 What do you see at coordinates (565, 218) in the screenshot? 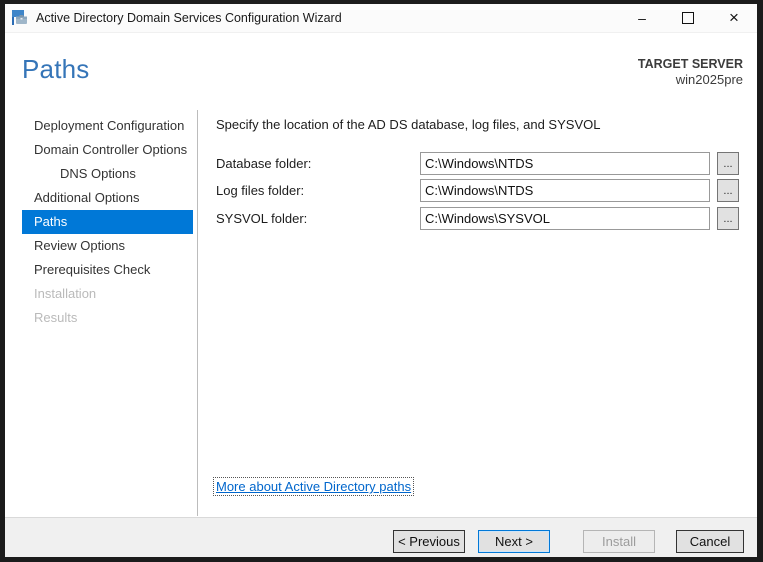
I see `sysvol-folder-input` at bounding box center [565, 218].